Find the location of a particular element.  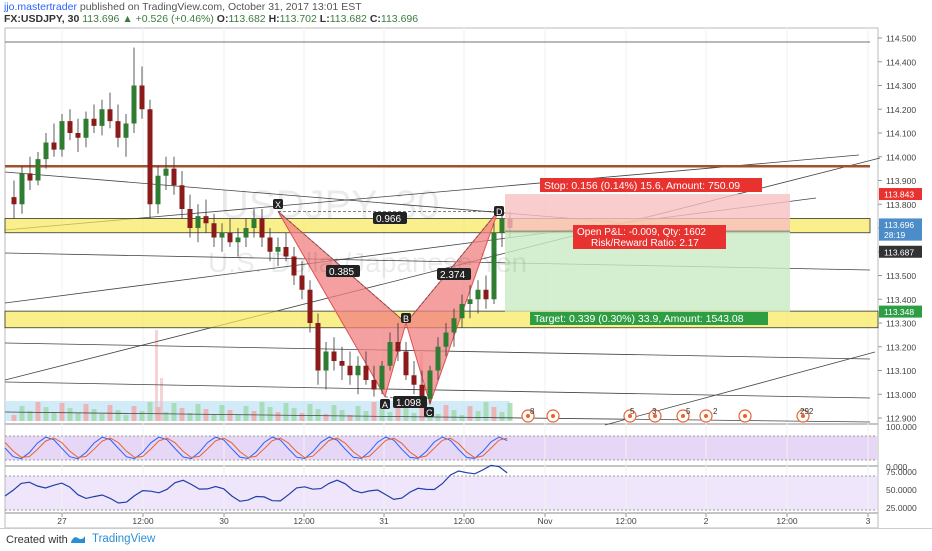

y-tick-label: 113.500 is located at coordinates (901, 276).